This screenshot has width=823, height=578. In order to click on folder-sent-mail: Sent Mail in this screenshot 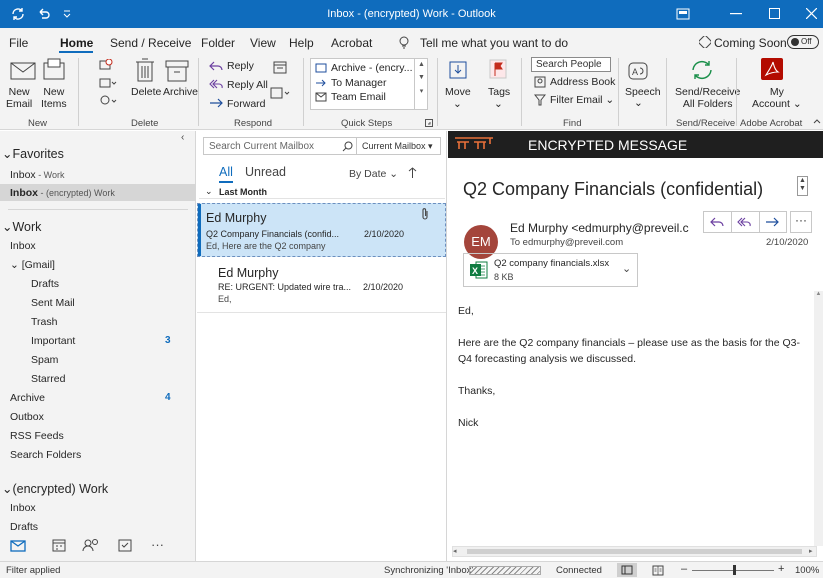, I will do `click(53, 303)`.